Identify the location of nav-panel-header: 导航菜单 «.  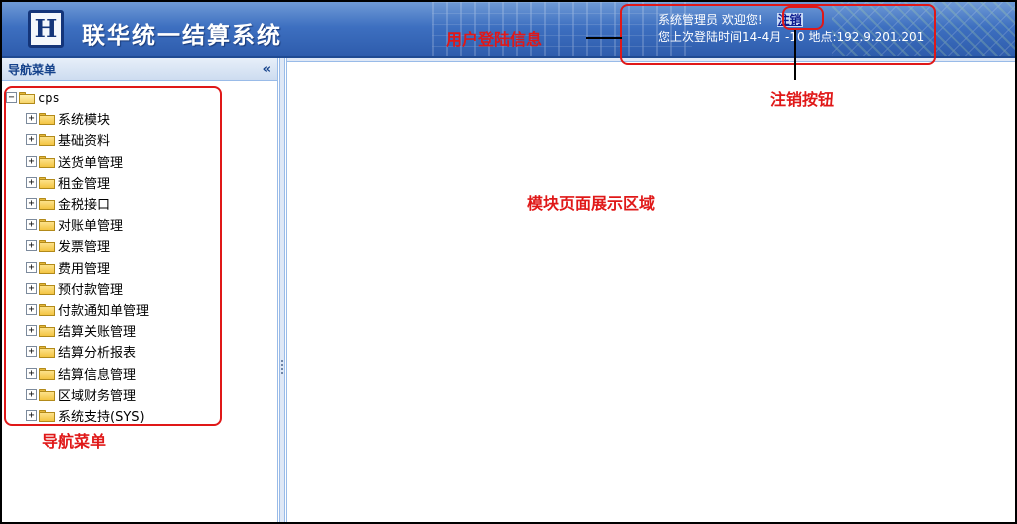
(139, 69).